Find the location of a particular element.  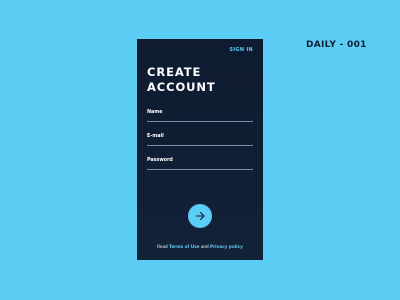

daily-label: DAILY - 001 is located at coordinates (336, 45).